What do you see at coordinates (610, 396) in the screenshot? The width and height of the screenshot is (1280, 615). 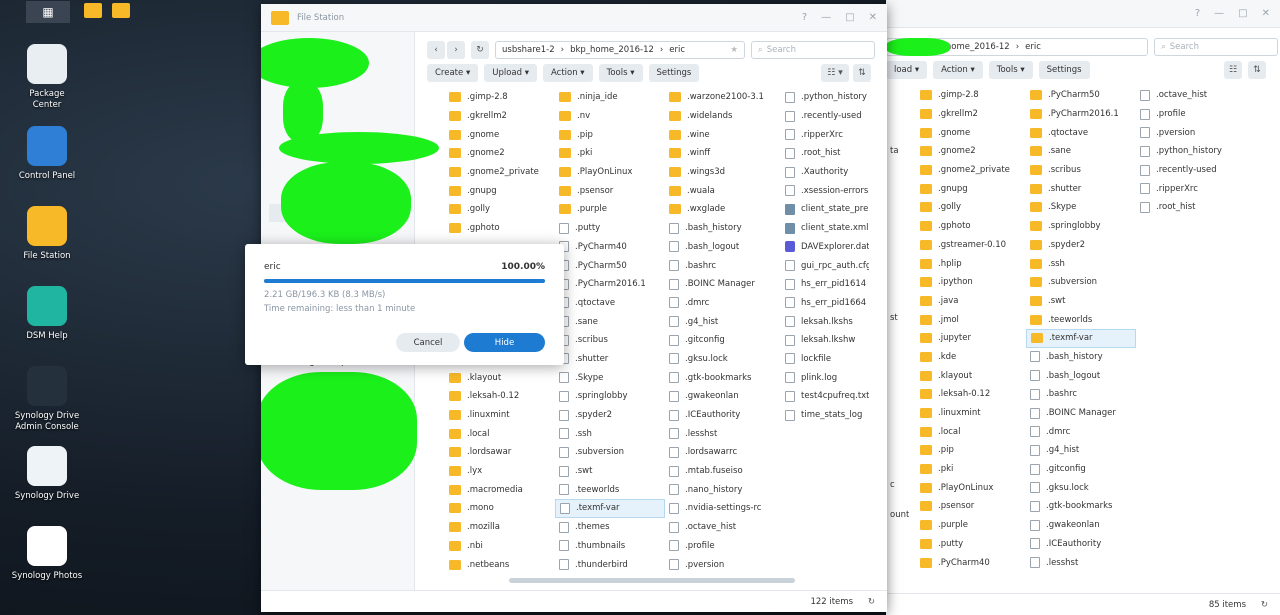 I see `file-item: .springlobby` at bounding box center [610, 396].